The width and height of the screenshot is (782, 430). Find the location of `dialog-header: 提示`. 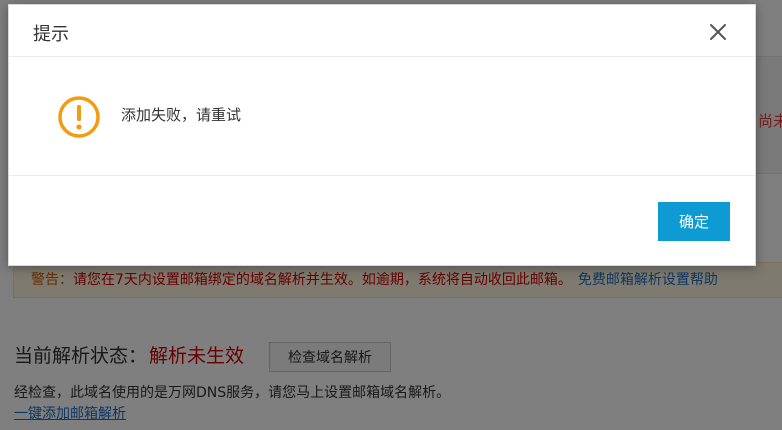

dialog-header: 提示 is located at coordinates (382, 31).